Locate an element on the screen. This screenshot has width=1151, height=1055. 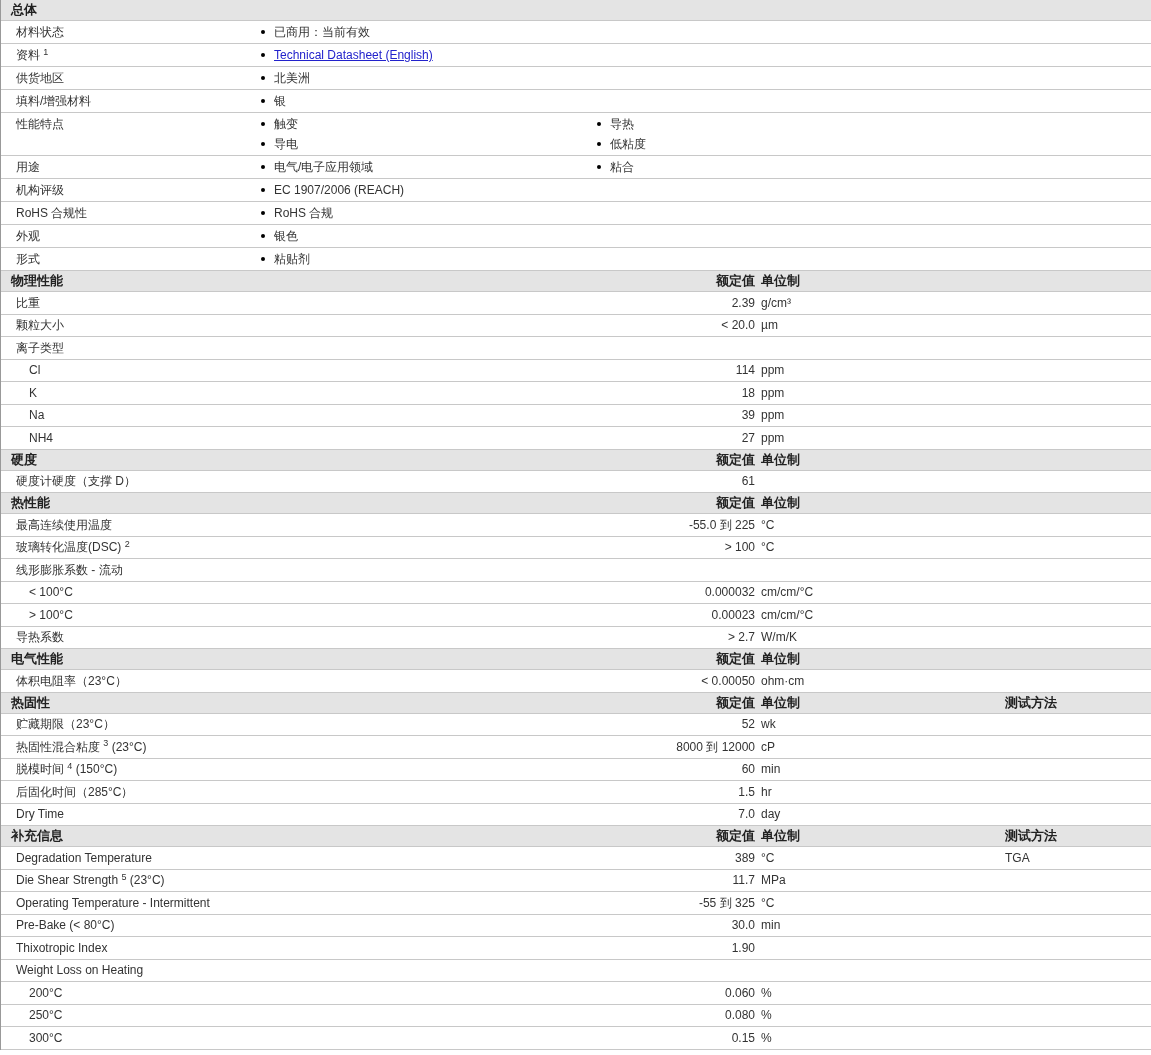
property-label: 性能特点 is located at coordinates (40, 124).